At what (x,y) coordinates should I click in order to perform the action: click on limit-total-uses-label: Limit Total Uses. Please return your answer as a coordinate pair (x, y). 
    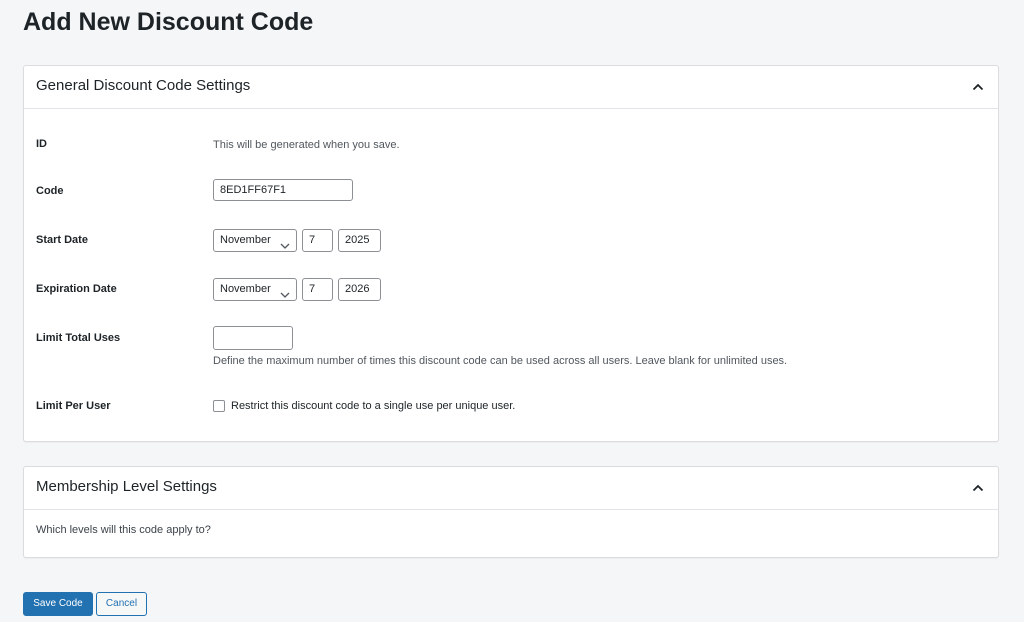
    Looking at the image, I should click on (78, 338).